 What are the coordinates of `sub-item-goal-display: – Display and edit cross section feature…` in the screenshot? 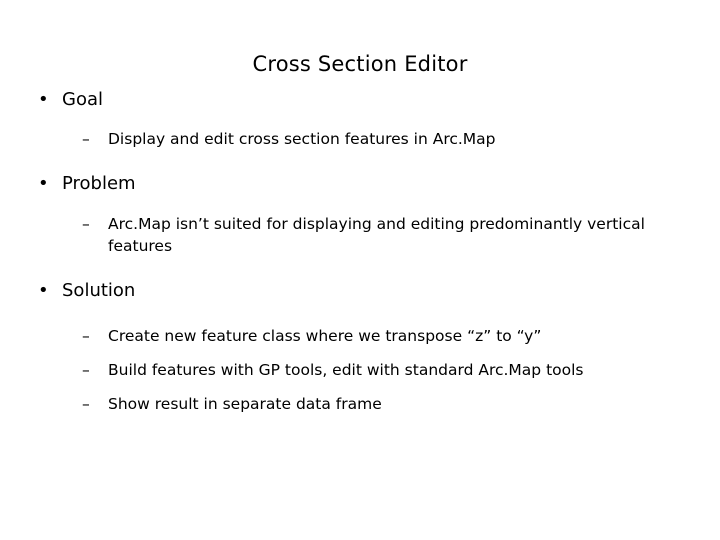 It's located at (360, 139).